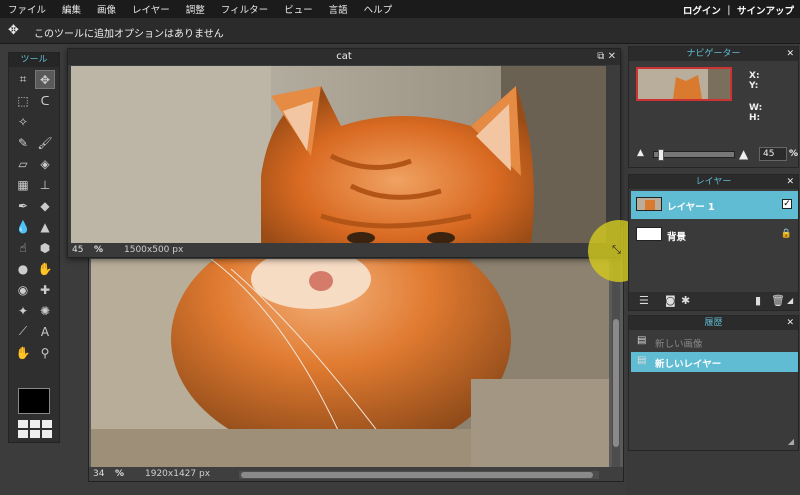  What do you see at coordinates (694, 155) in the screenshot?
I see `zoom-slider` at bounding box center [694, 155].